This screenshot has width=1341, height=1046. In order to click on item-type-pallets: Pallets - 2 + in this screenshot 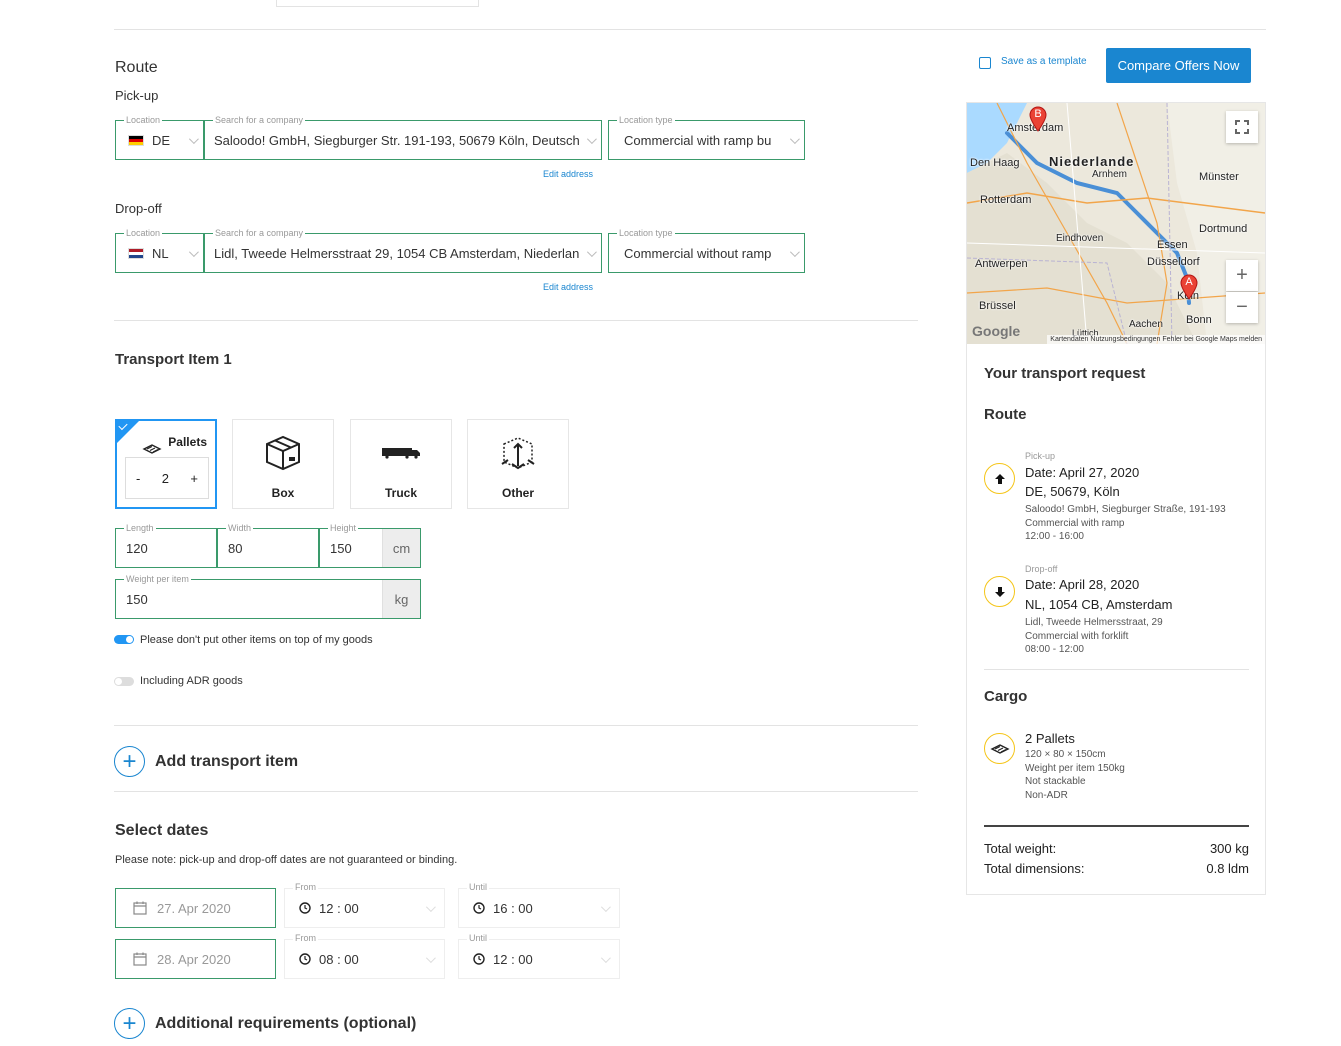, I will do `click(166, 464)`.